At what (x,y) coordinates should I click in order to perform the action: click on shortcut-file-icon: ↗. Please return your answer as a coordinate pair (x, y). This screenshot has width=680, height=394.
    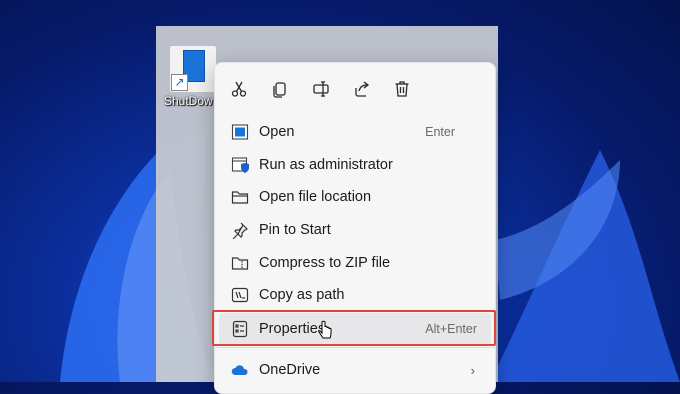
    Looking at the image, I should click on (193, 69).